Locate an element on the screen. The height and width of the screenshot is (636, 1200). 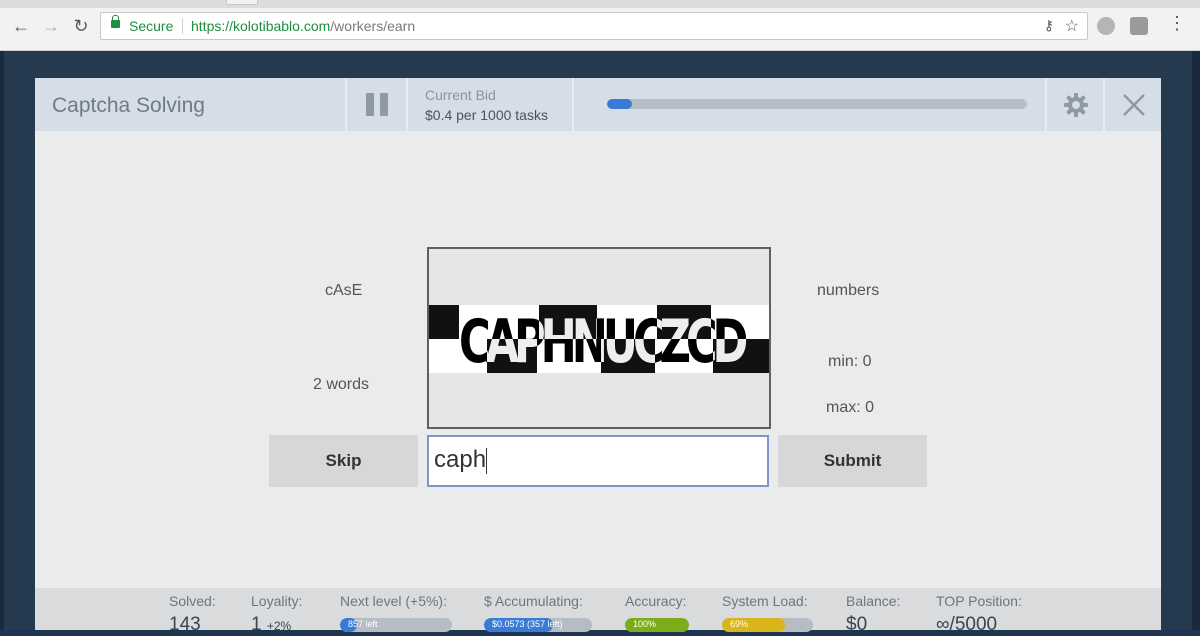
system-load-text: 69% is located at coordinates (739, 624).